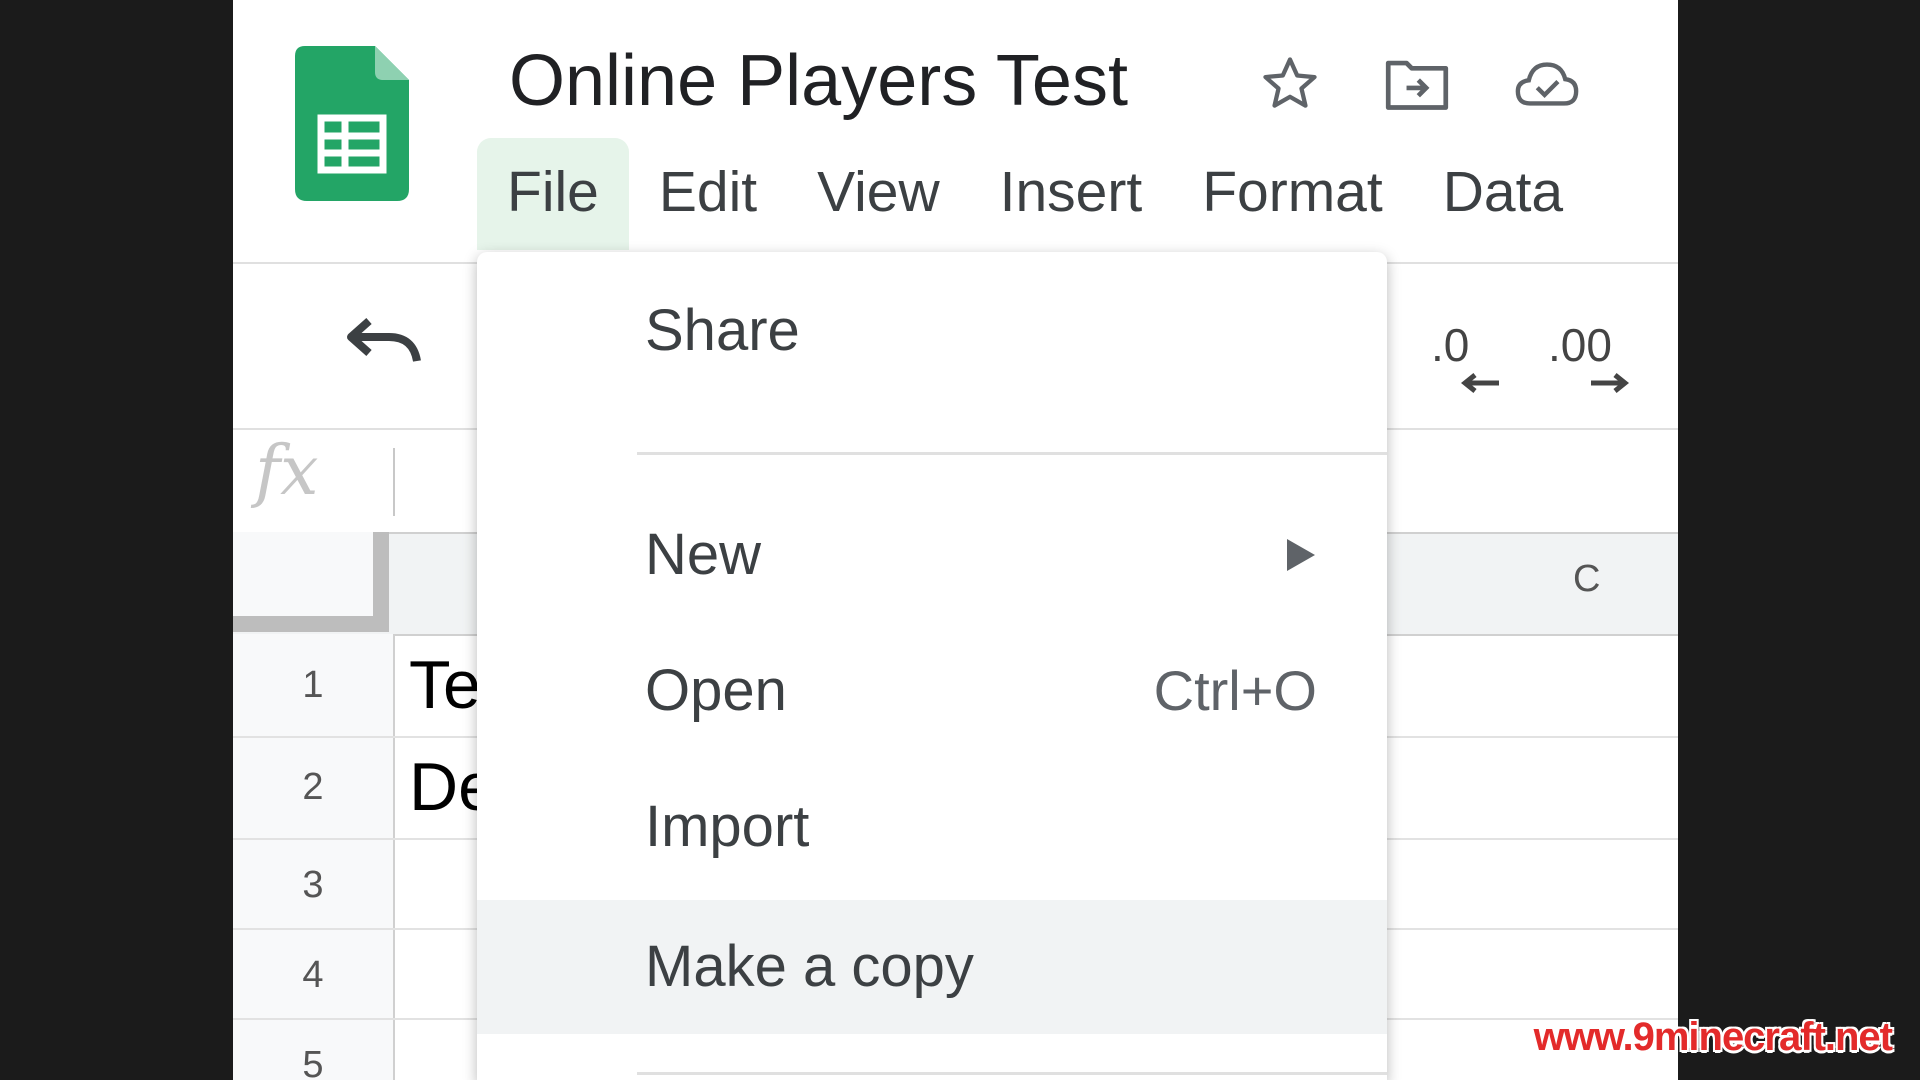 The height and width of the screenshot is (1080, 1920). What do you see at coordinates (394, 482) in the screenshot?
I see `formula-bar-divider` at bounding box center [394, 482].